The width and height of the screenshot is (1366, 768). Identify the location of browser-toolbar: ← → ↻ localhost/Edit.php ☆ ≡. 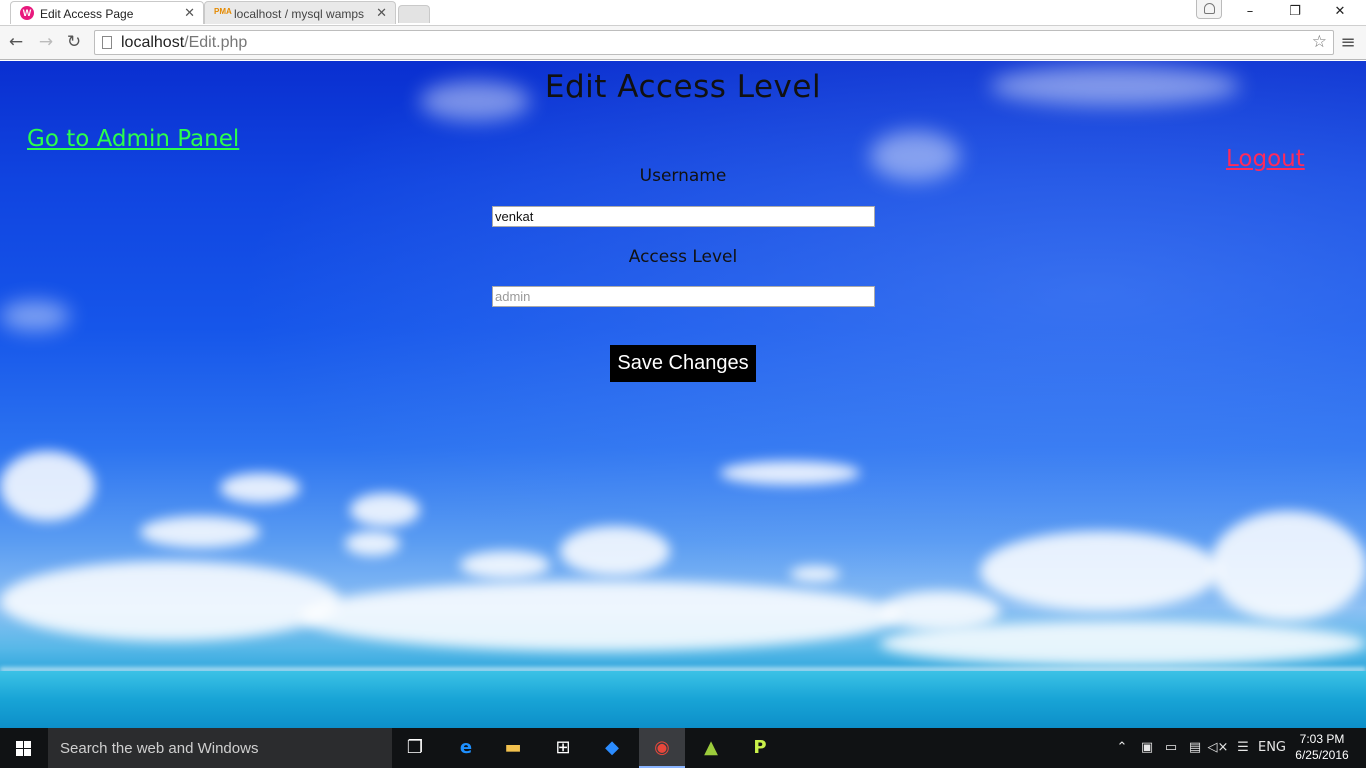
(683, 42).